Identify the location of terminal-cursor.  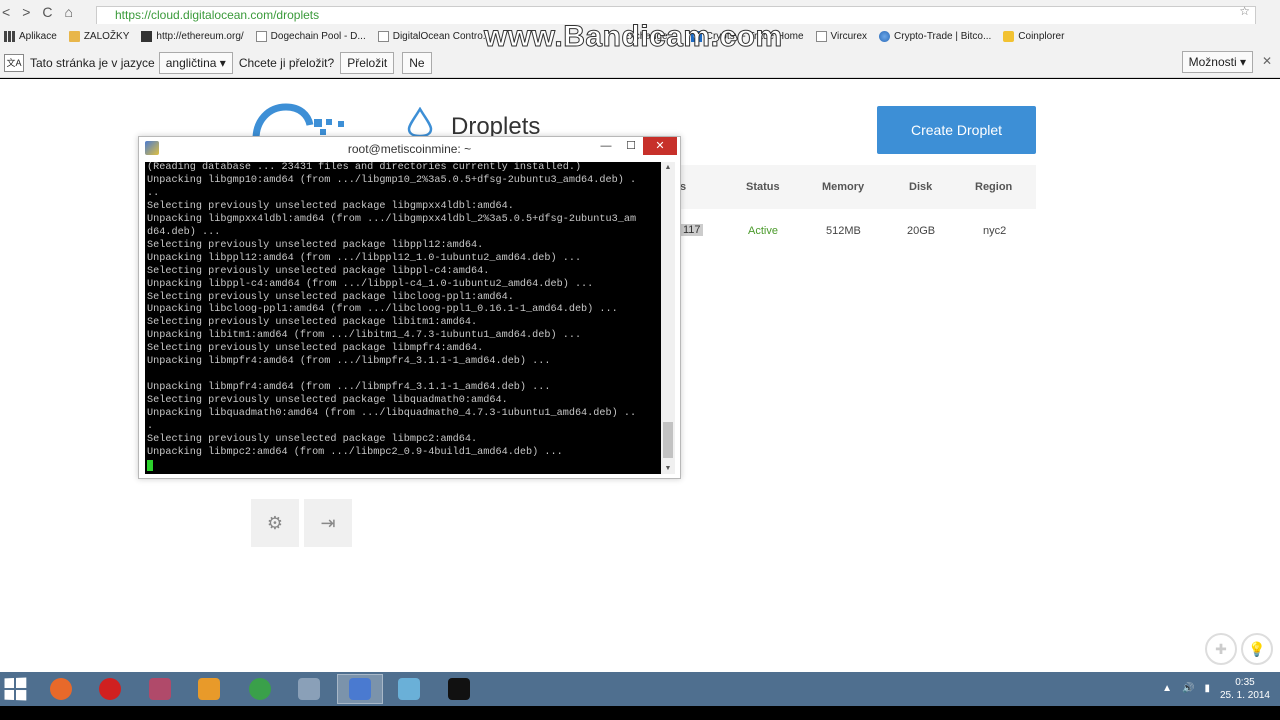
(150, 465).